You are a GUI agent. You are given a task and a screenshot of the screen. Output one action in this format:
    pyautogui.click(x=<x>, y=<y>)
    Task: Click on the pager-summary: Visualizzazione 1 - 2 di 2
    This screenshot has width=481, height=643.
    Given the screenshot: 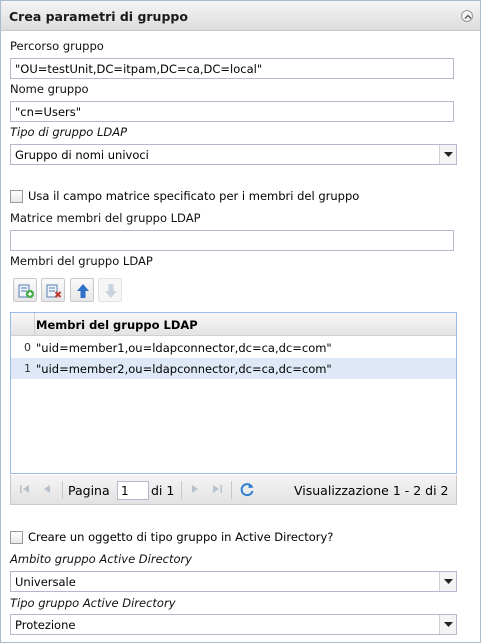 What is the action you would take?
    pyautogui.click(x=371, y=490)
    